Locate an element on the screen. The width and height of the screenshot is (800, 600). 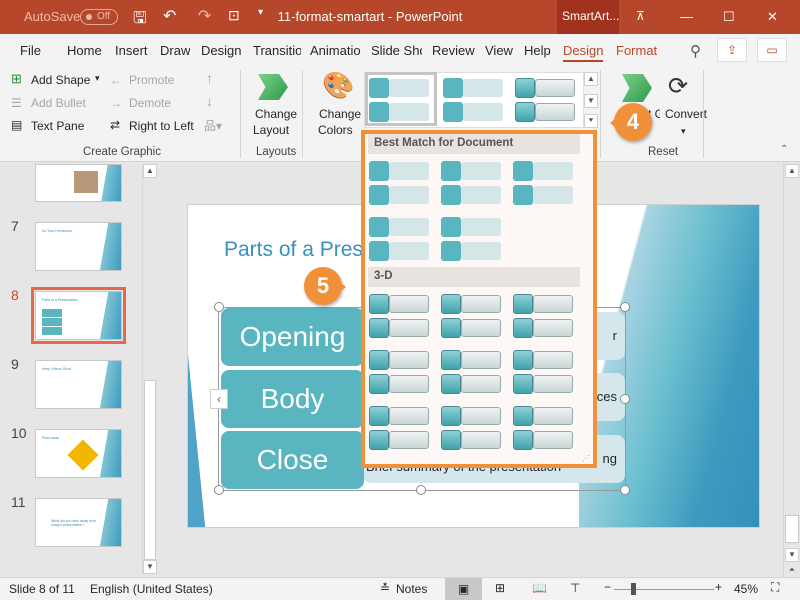
ribbon-display-icon: ⊼ is located at coordinates (640, 16).